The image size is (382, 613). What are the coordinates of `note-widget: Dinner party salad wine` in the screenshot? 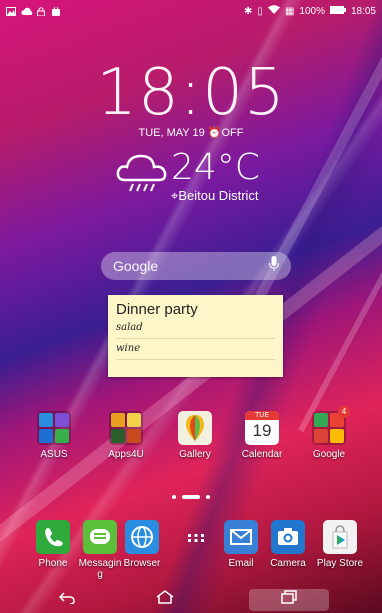 It's located at (195, 336).